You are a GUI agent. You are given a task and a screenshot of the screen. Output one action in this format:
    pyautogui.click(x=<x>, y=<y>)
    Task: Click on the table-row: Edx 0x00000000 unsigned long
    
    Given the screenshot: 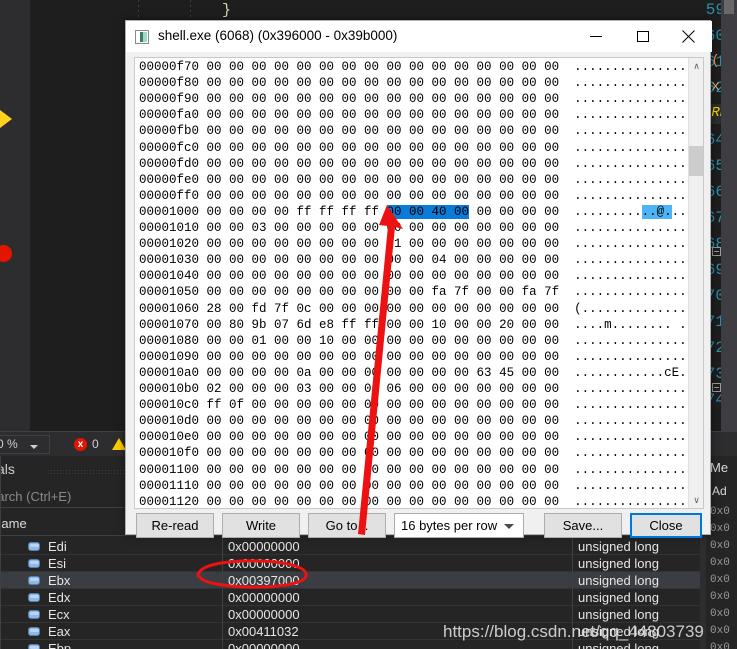 What is the action you would take?
    pyautogui.click(x=350, y=597)
    